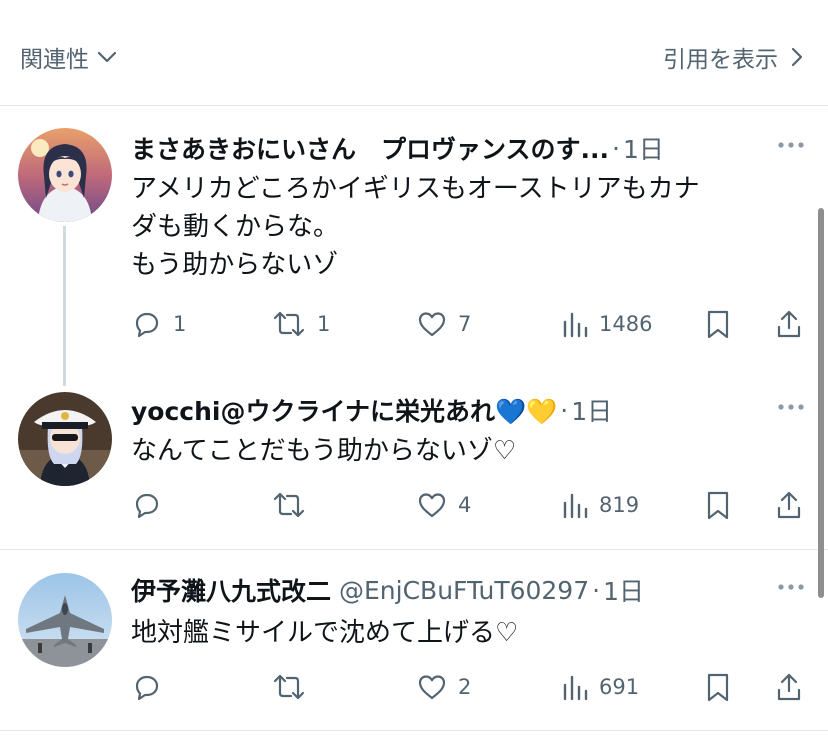  I want to click on like-button: 7, so click(443, 324).